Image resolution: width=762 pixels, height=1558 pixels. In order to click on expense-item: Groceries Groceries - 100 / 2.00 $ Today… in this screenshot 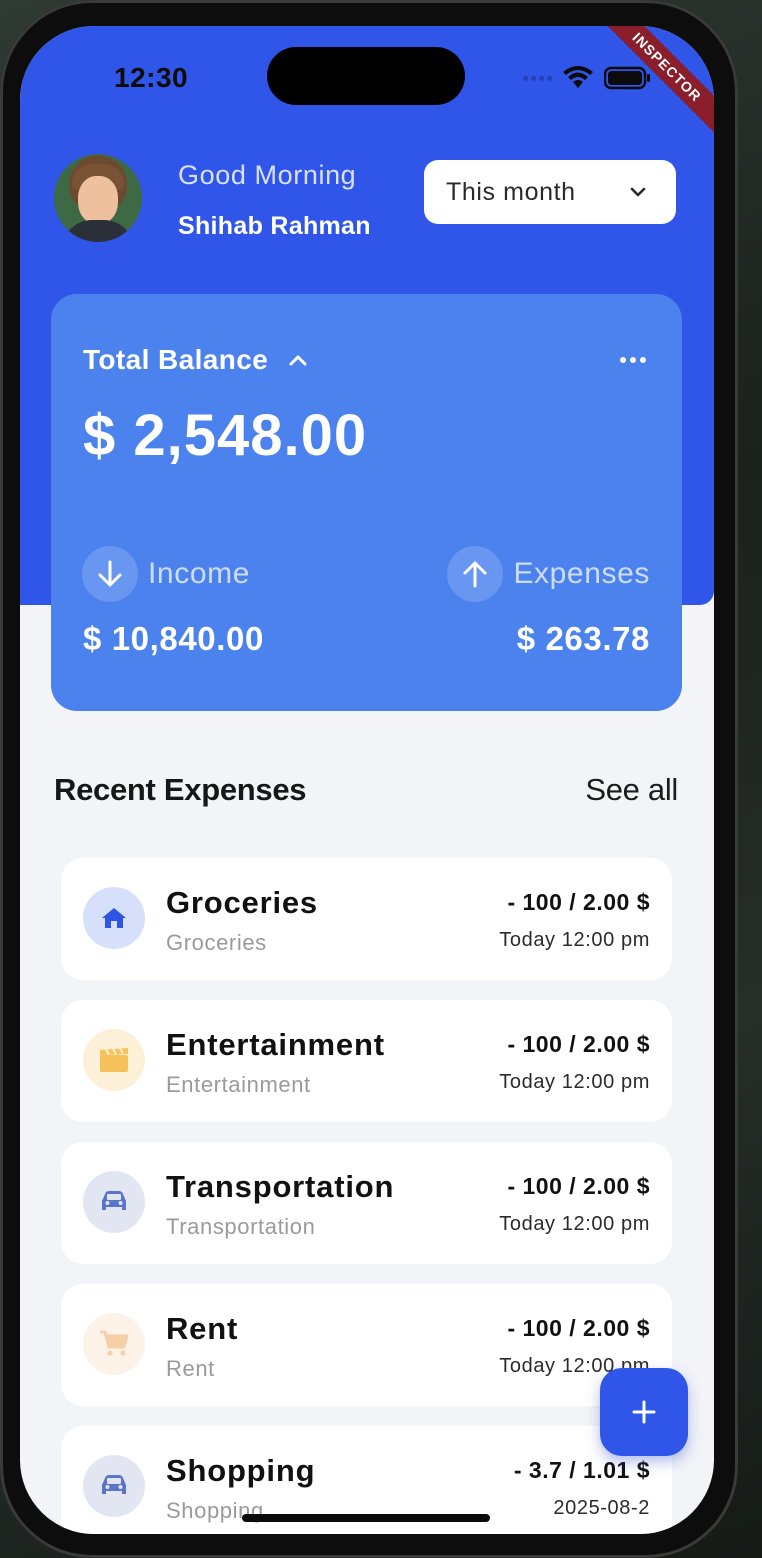, I will do `click(366, 919)`.